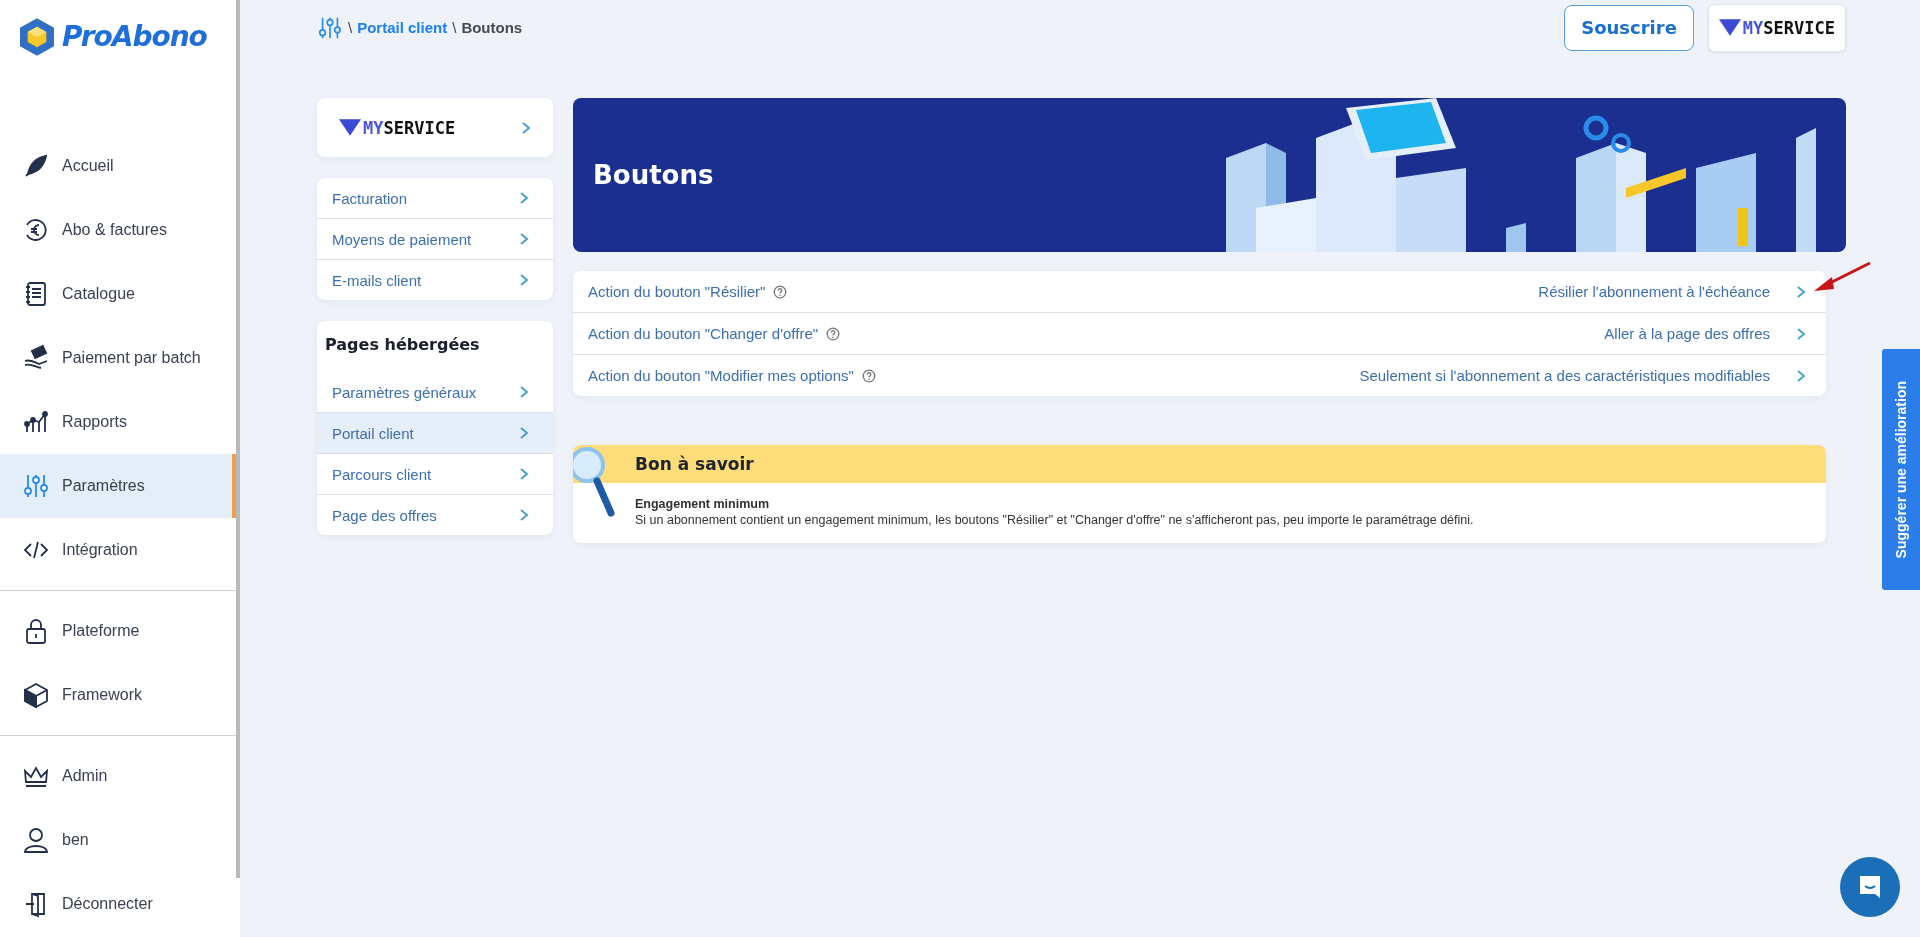 The height and width of the screenshot is (937, 1920). Describe the element at coordinates (694, 464) in the screenshot. I see `notice-title: Bon à savoir` at that location.